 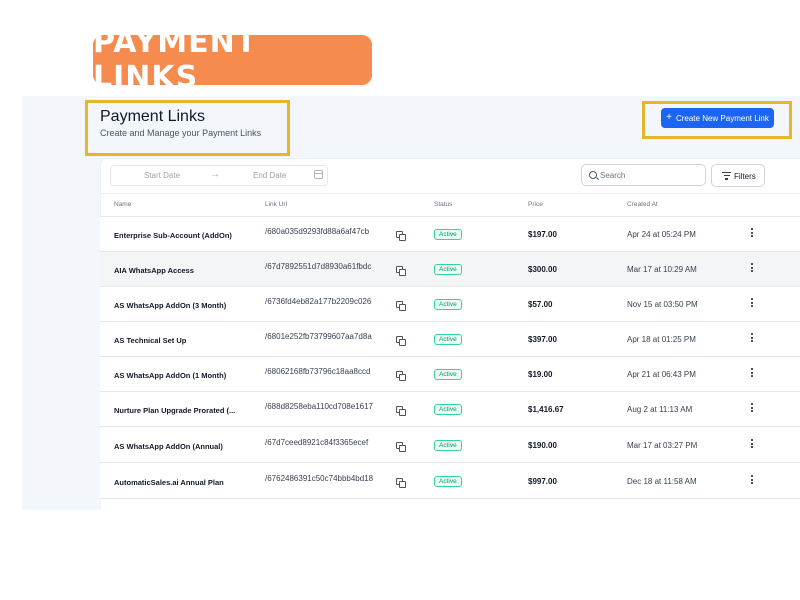 I want to click on link-url: /680a035d9293fd88a6af47cb, so click(x=317, y=231).